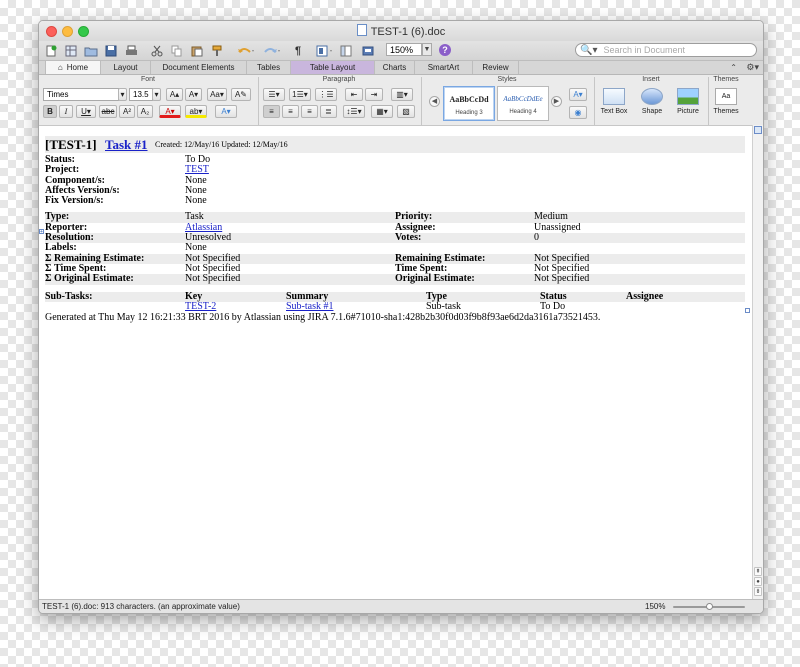  What do you see at coordinates (226, 111) in the screenshot?
I see `text-effects-icon: A▾` at bounding box center [226, 111].